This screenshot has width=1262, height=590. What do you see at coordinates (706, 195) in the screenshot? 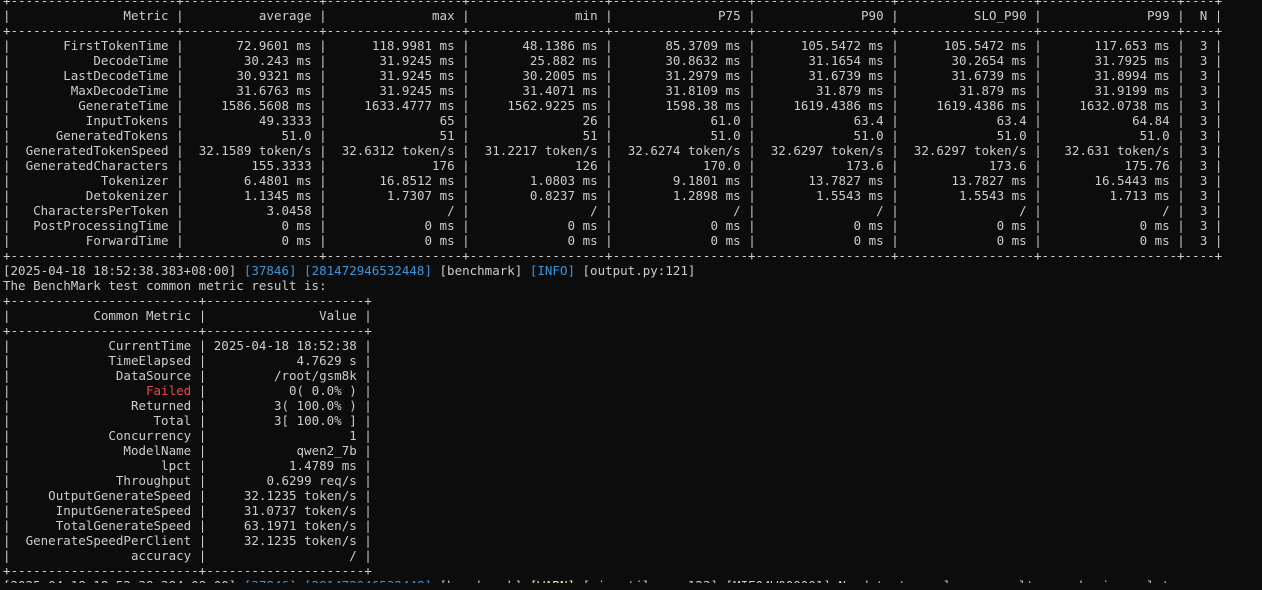
I see `metric-value-cell: 1.2898 ms` at bounding box center [706, 195].